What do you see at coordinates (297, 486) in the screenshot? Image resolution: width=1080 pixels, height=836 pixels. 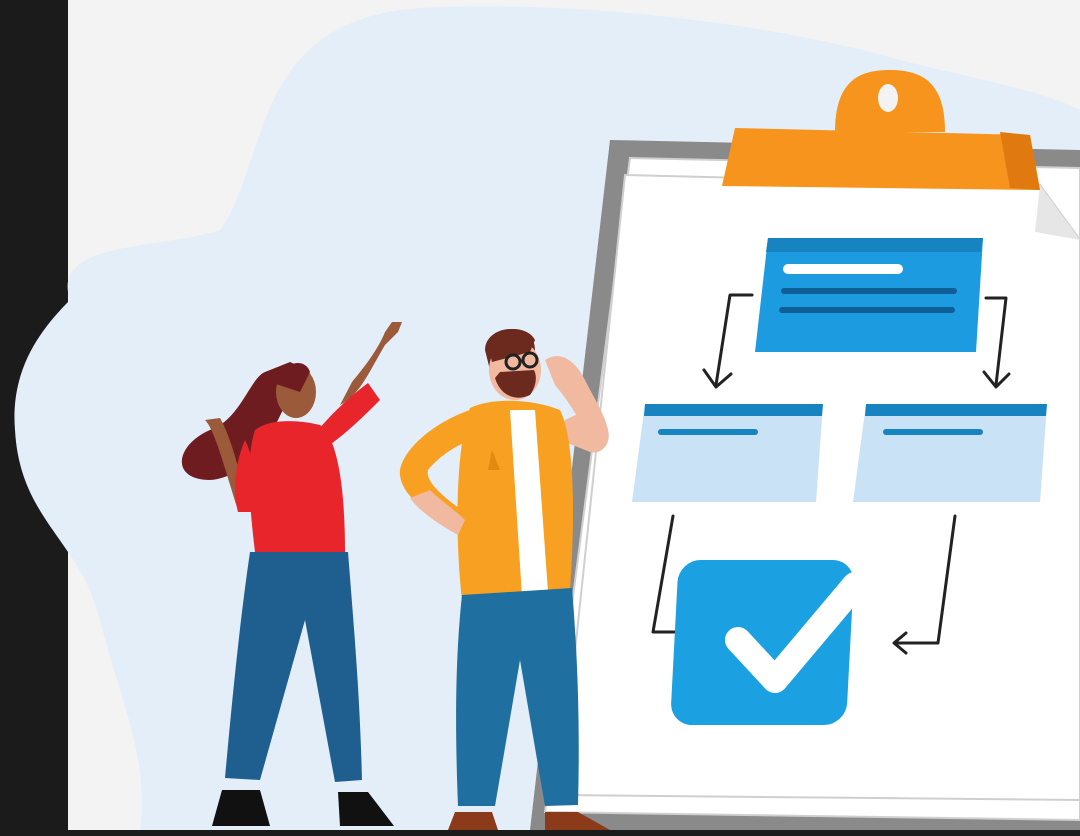 I see `woman-shirt` at bounding box center [297, 486].